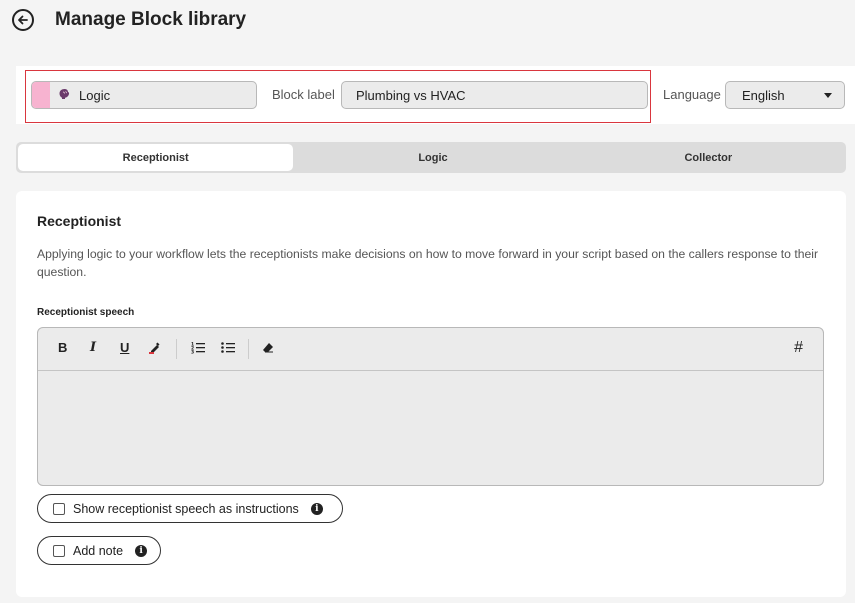 The image size is (855, 603). What do you see at coordinates (156, 157) in the screenshot?
I see `tab-receptionist: Receptionist` at bounding box center [156, 157].